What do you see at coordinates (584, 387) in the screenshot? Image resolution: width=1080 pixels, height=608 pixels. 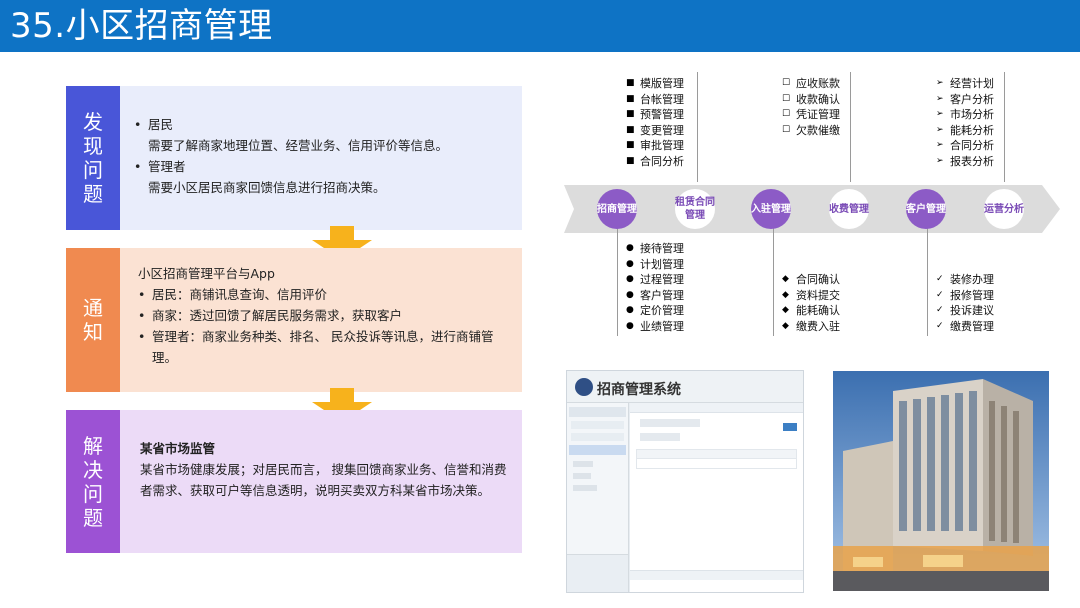 I see `logo-icon` at bounding box center [584, 387].